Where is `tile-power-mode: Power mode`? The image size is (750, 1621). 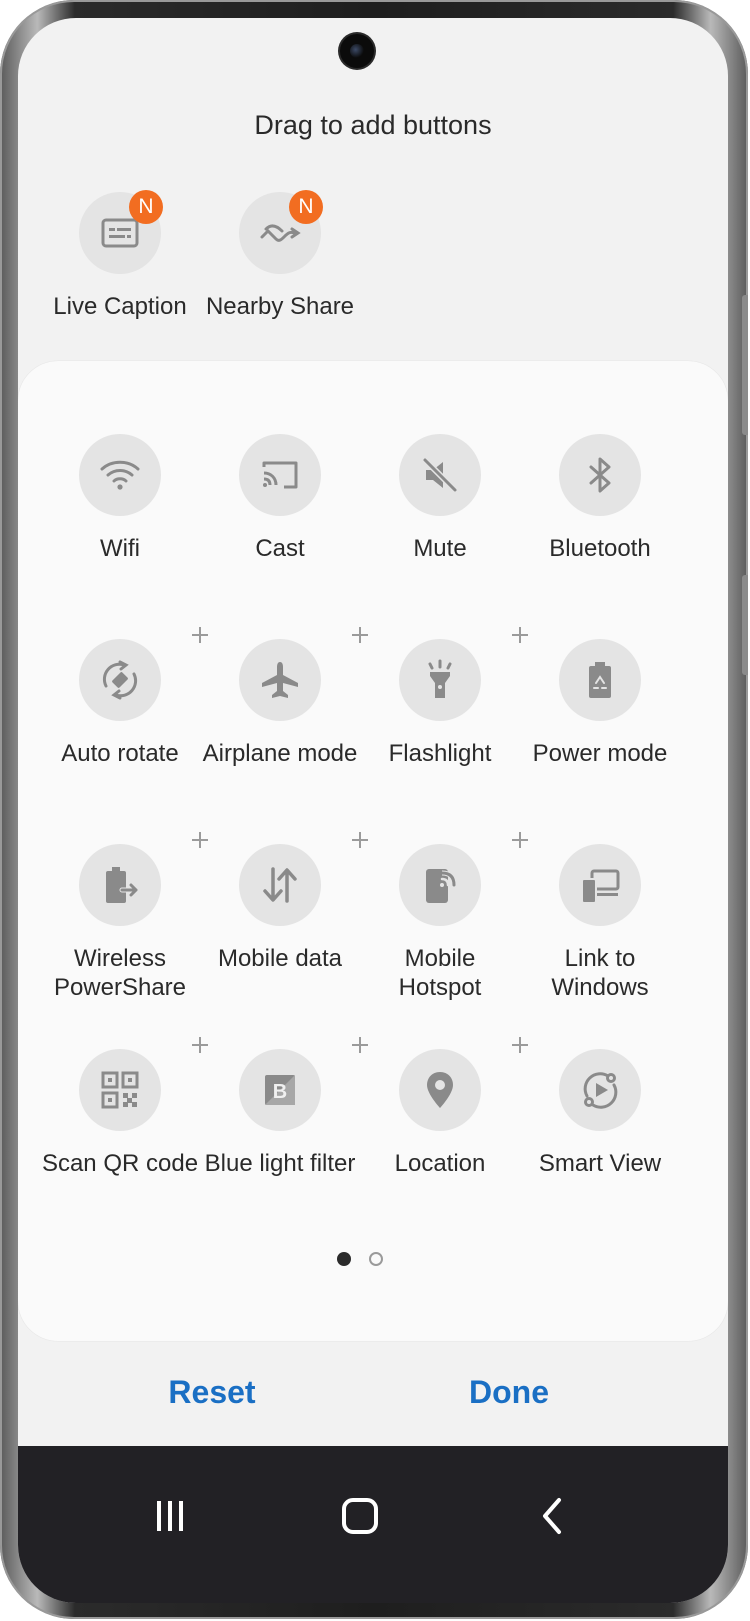 tile-power-mode: Power mode is located at coordinates (600, 703).